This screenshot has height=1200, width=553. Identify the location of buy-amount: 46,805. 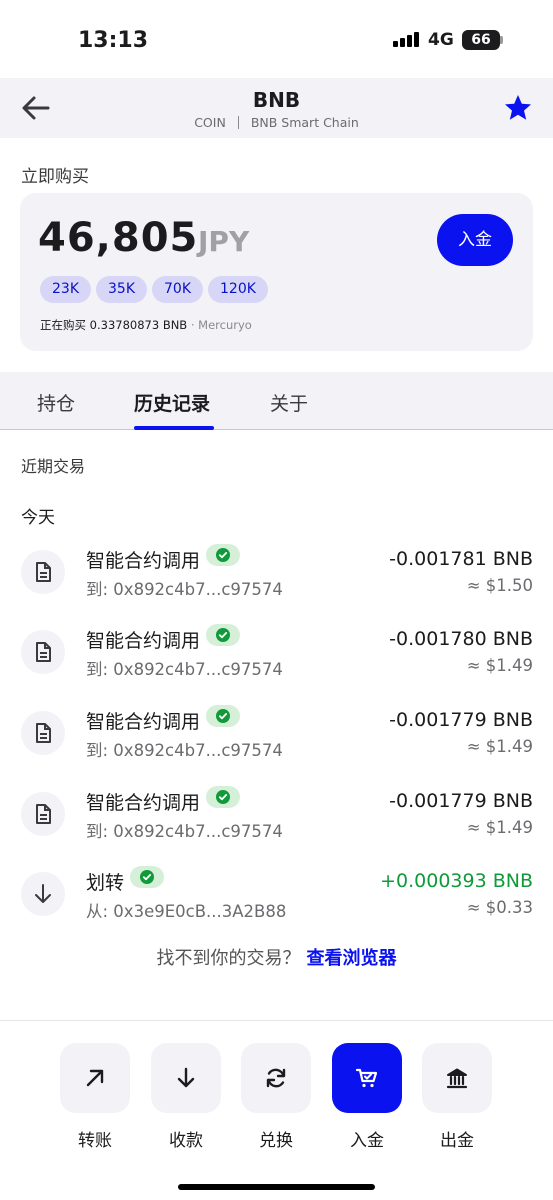
(118, 238).